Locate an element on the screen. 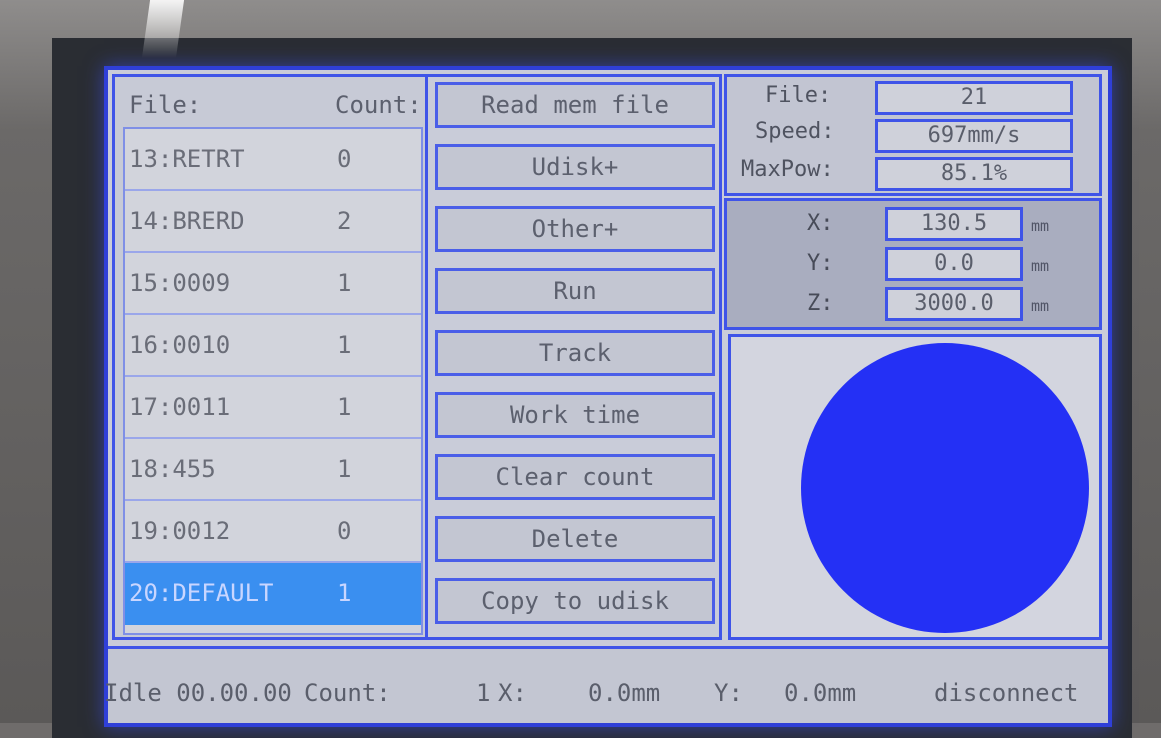  file-row: 15:0009 1 is located at coordinates (273, 284).